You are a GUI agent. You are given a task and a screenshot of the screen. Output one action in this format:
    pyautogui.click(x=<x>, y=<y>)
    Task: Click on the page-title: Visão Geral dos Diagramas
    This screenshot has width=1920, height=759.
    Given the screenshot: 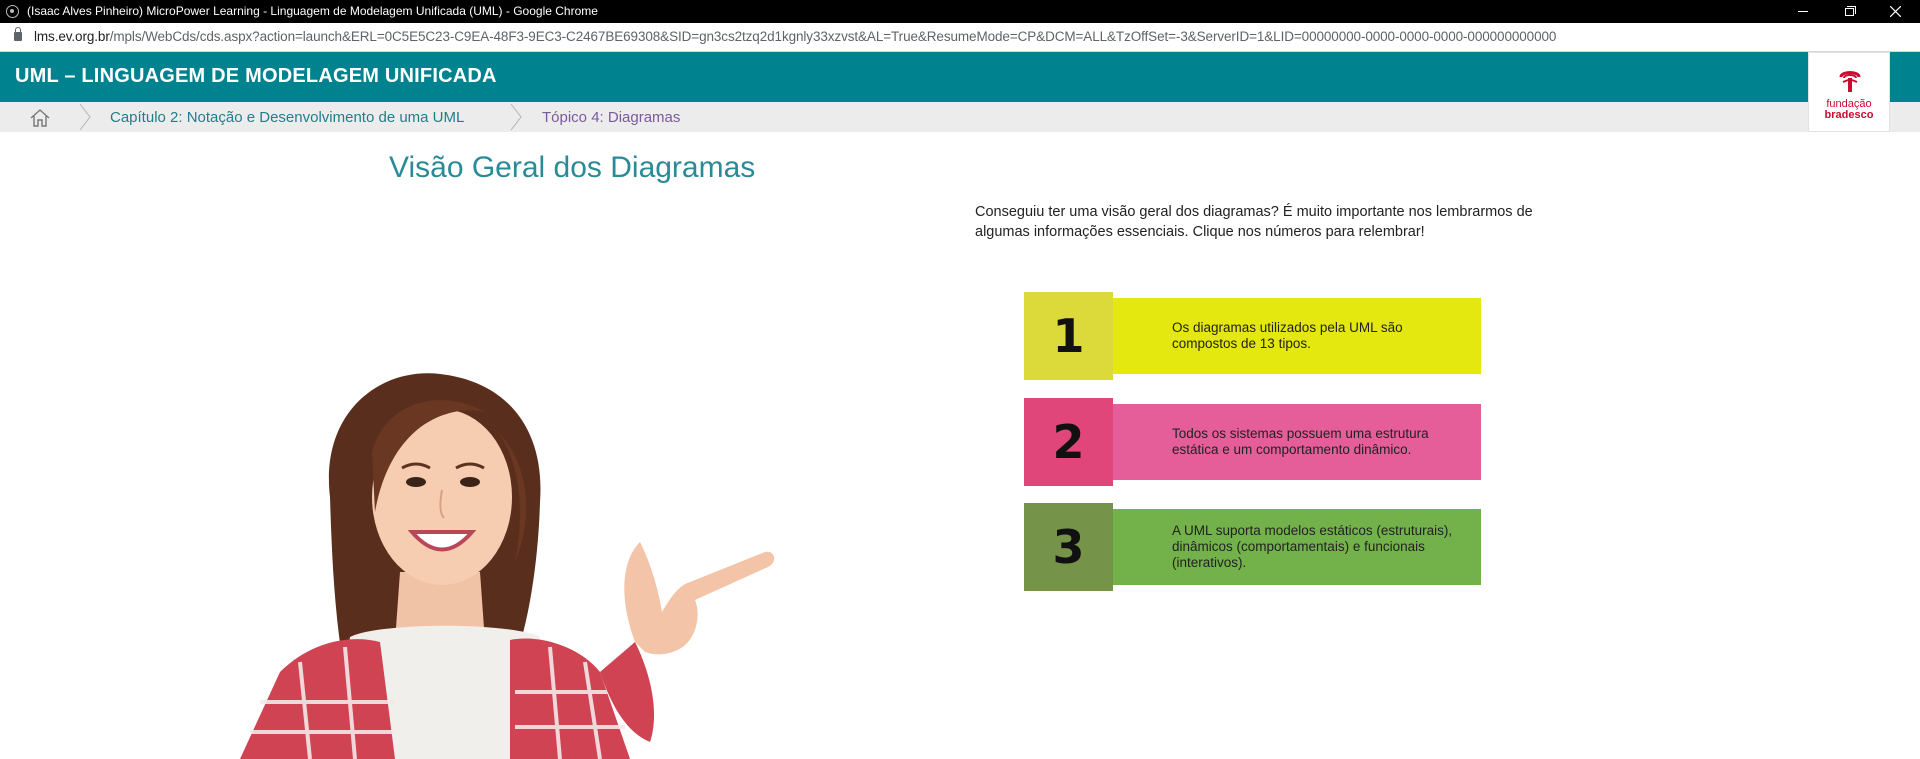 What is the action you would take?
    pyautogui.click(x=572, y=167)
    